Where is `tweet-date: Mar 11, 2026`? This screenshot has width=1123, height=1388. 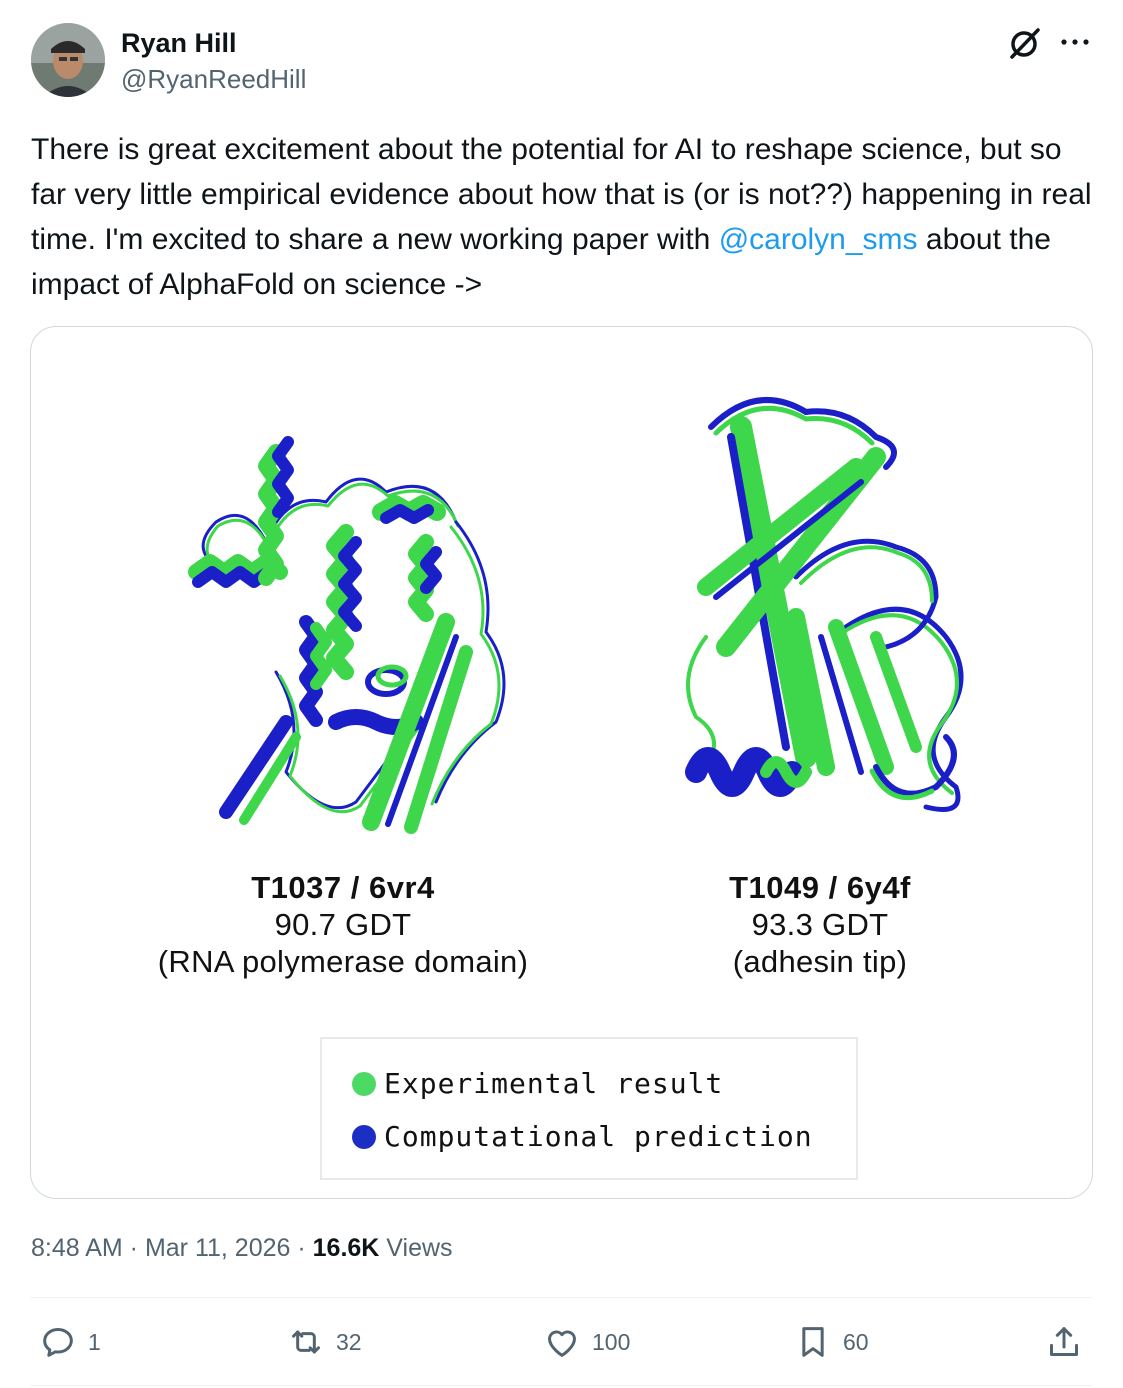
tweet-date: Mar 11, 2026 is located at coordinates (217, 1248).